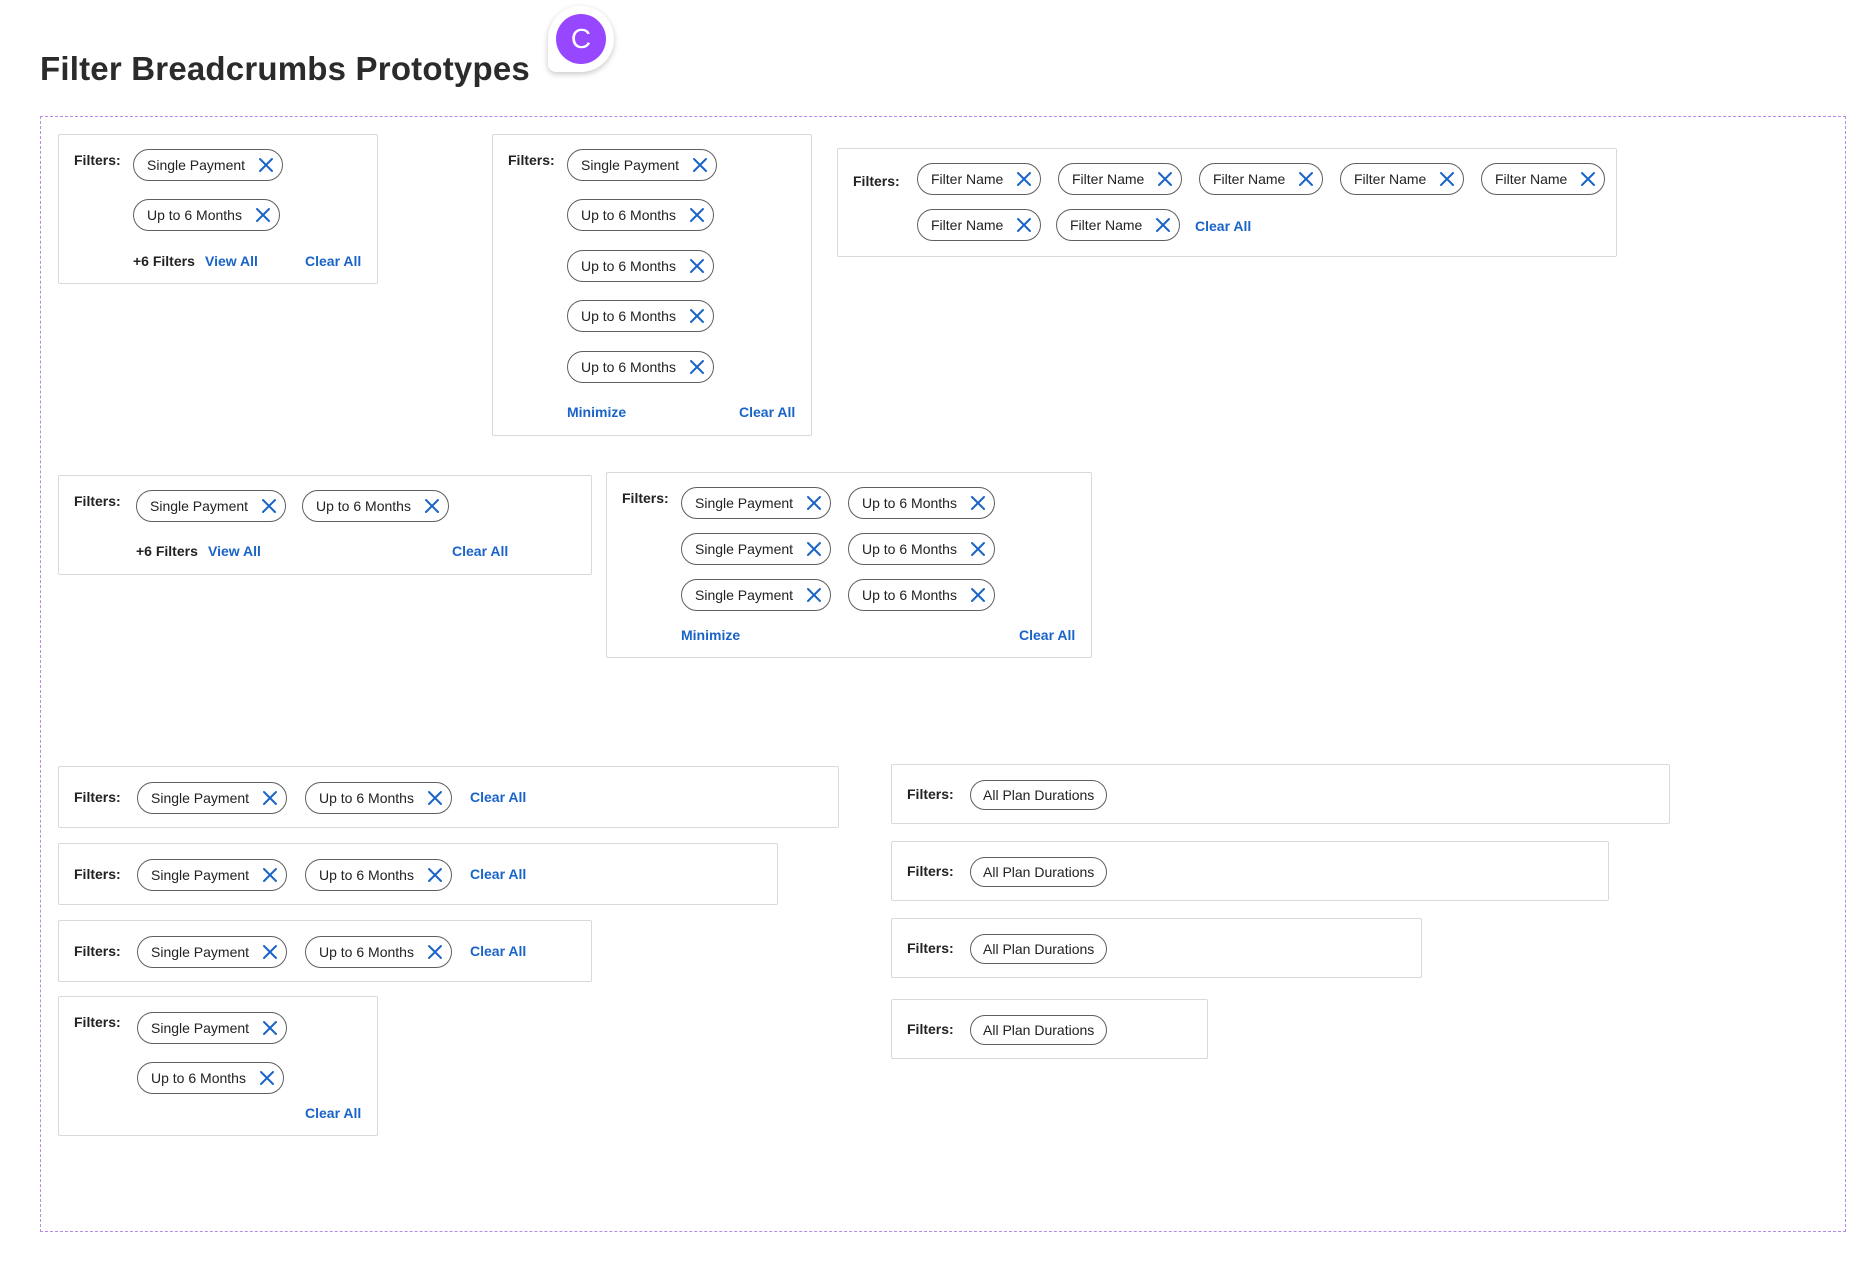  I want to click on avatar: C, so click(581, 39).